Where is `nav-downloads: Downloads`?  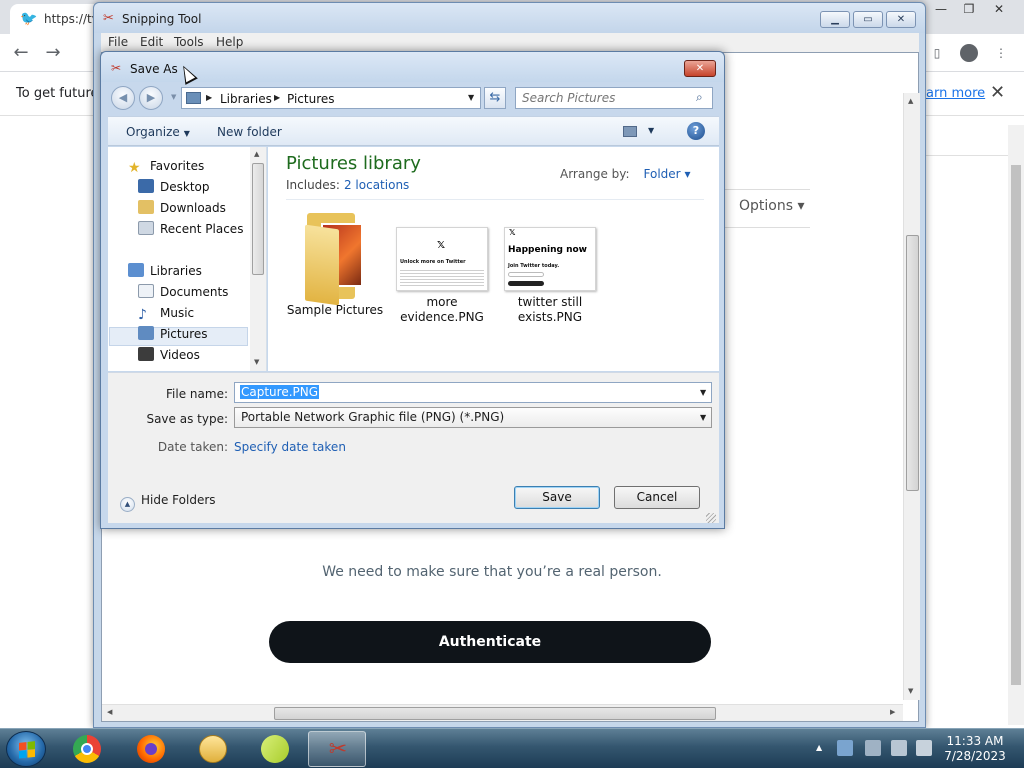
nav-downloads: Downloads is located at coordinates (182, 208).